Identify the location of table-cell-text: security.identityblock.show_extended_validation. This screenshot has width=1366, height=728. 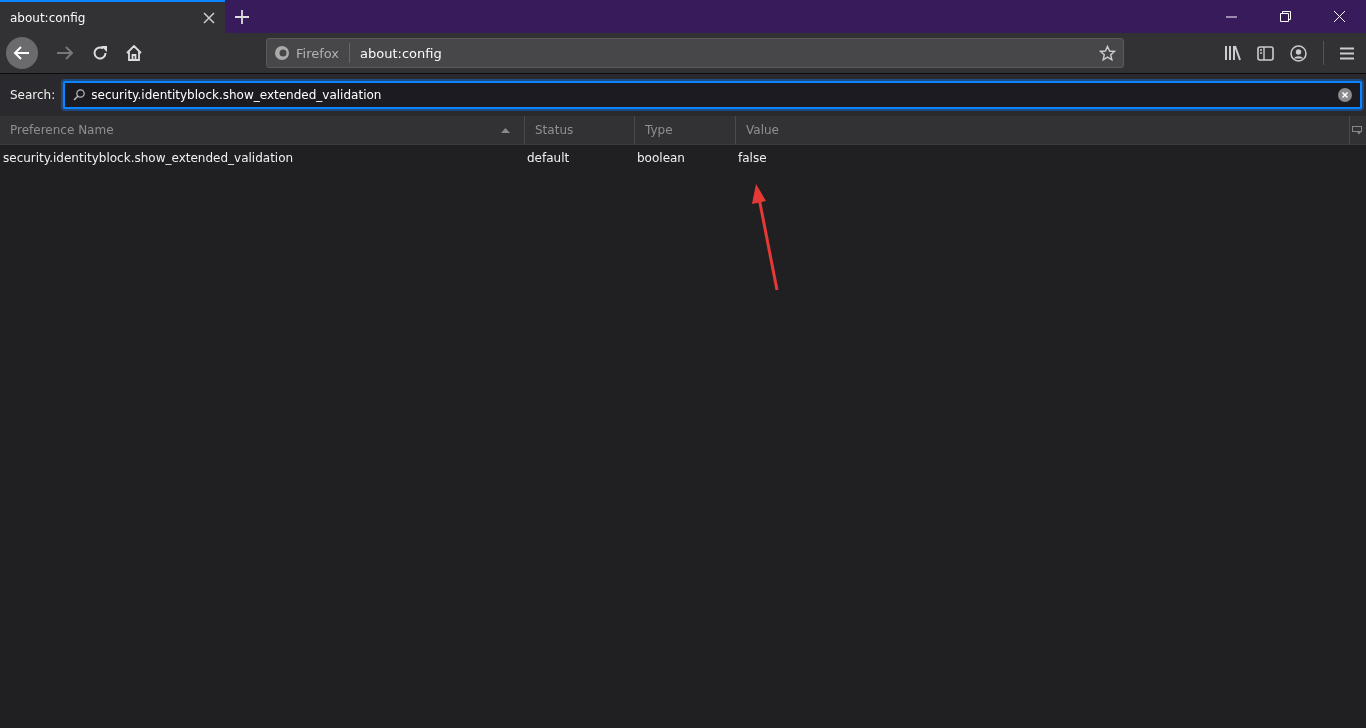
(148, 158).